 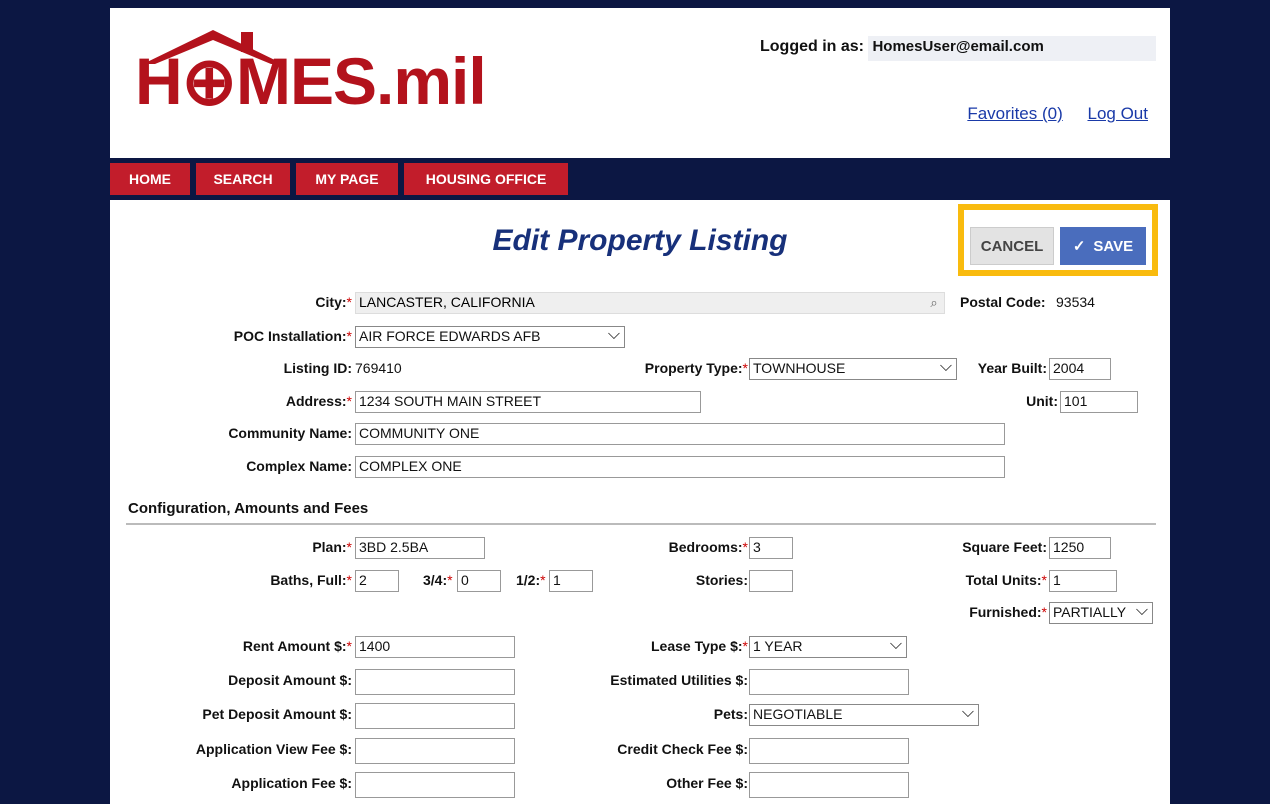 I want to click on baths-full-input: 2, so click(x=377, y=581).